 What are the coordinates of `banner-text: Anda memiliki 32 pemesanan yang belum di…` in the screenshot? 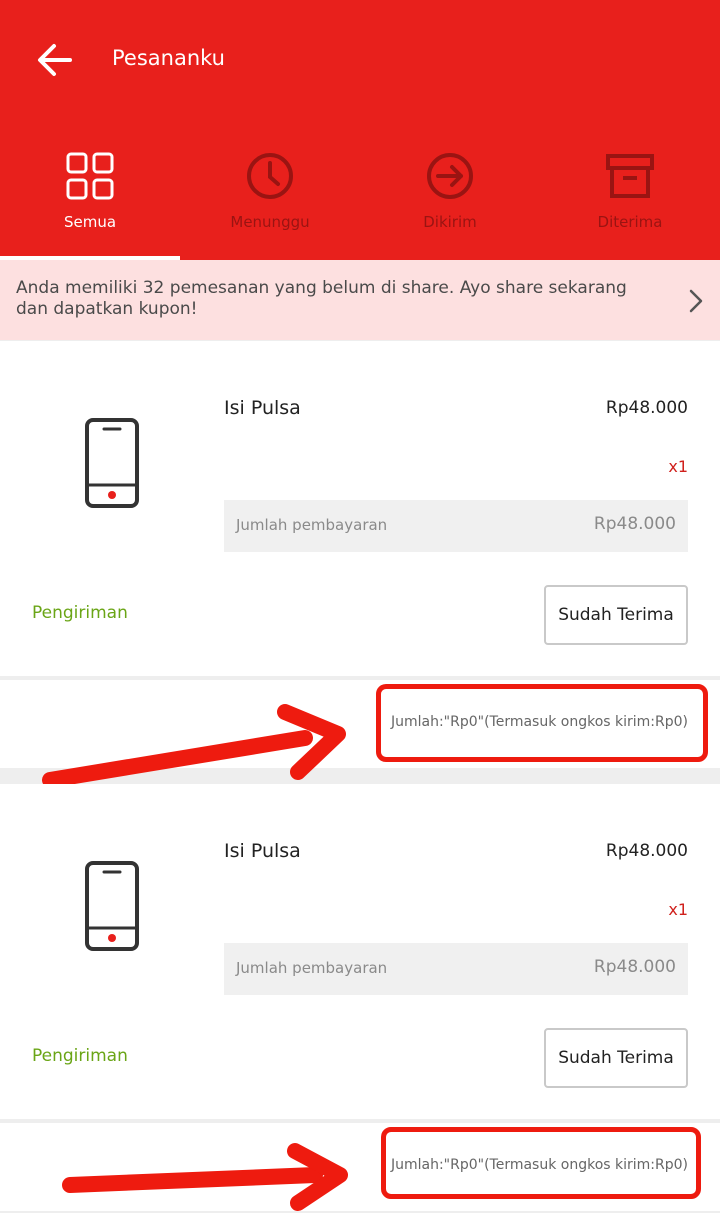 It's located at (321, 298).